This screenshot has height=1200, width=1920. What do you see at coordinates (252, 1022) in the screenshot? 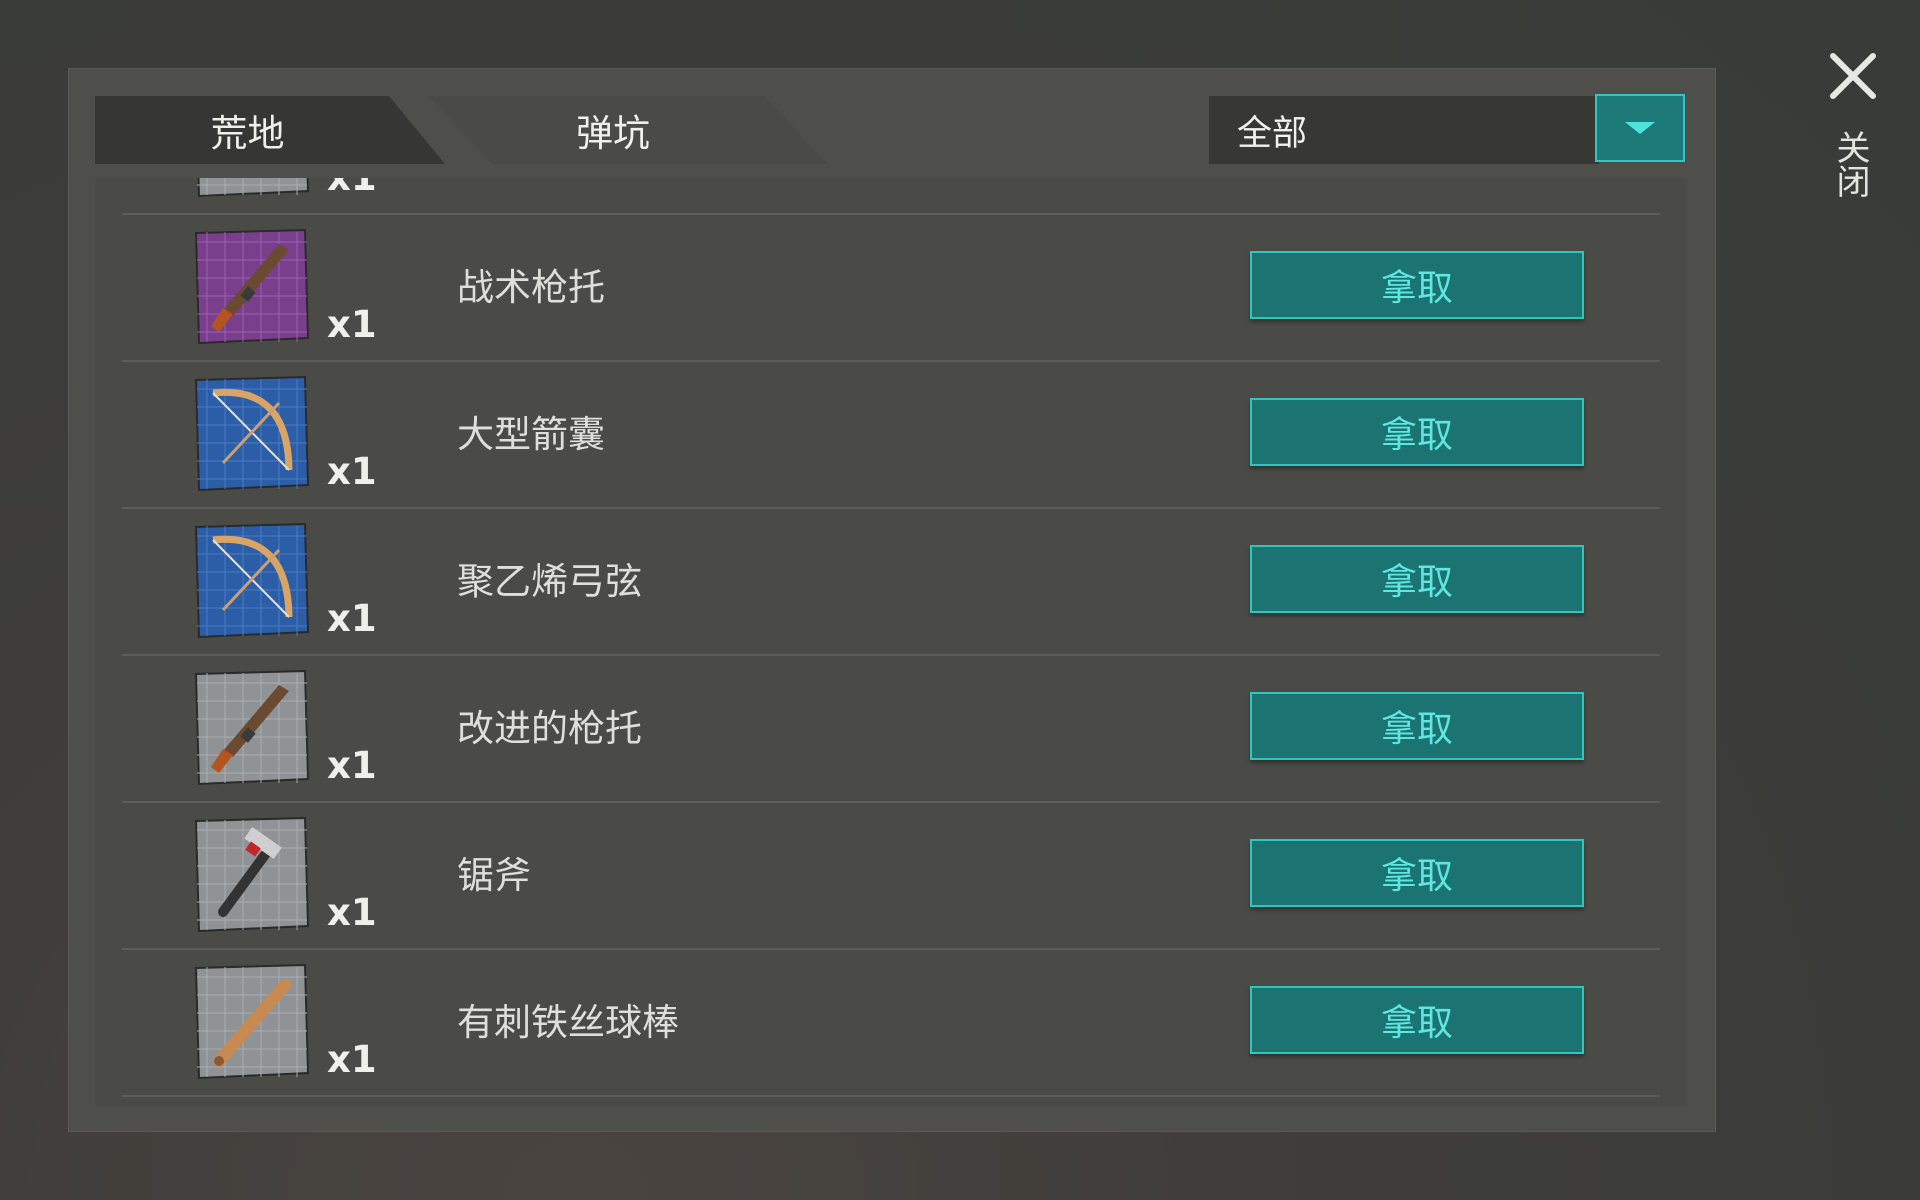
I see `bat-blueprint-icon` at bounding box center [252, 1022].